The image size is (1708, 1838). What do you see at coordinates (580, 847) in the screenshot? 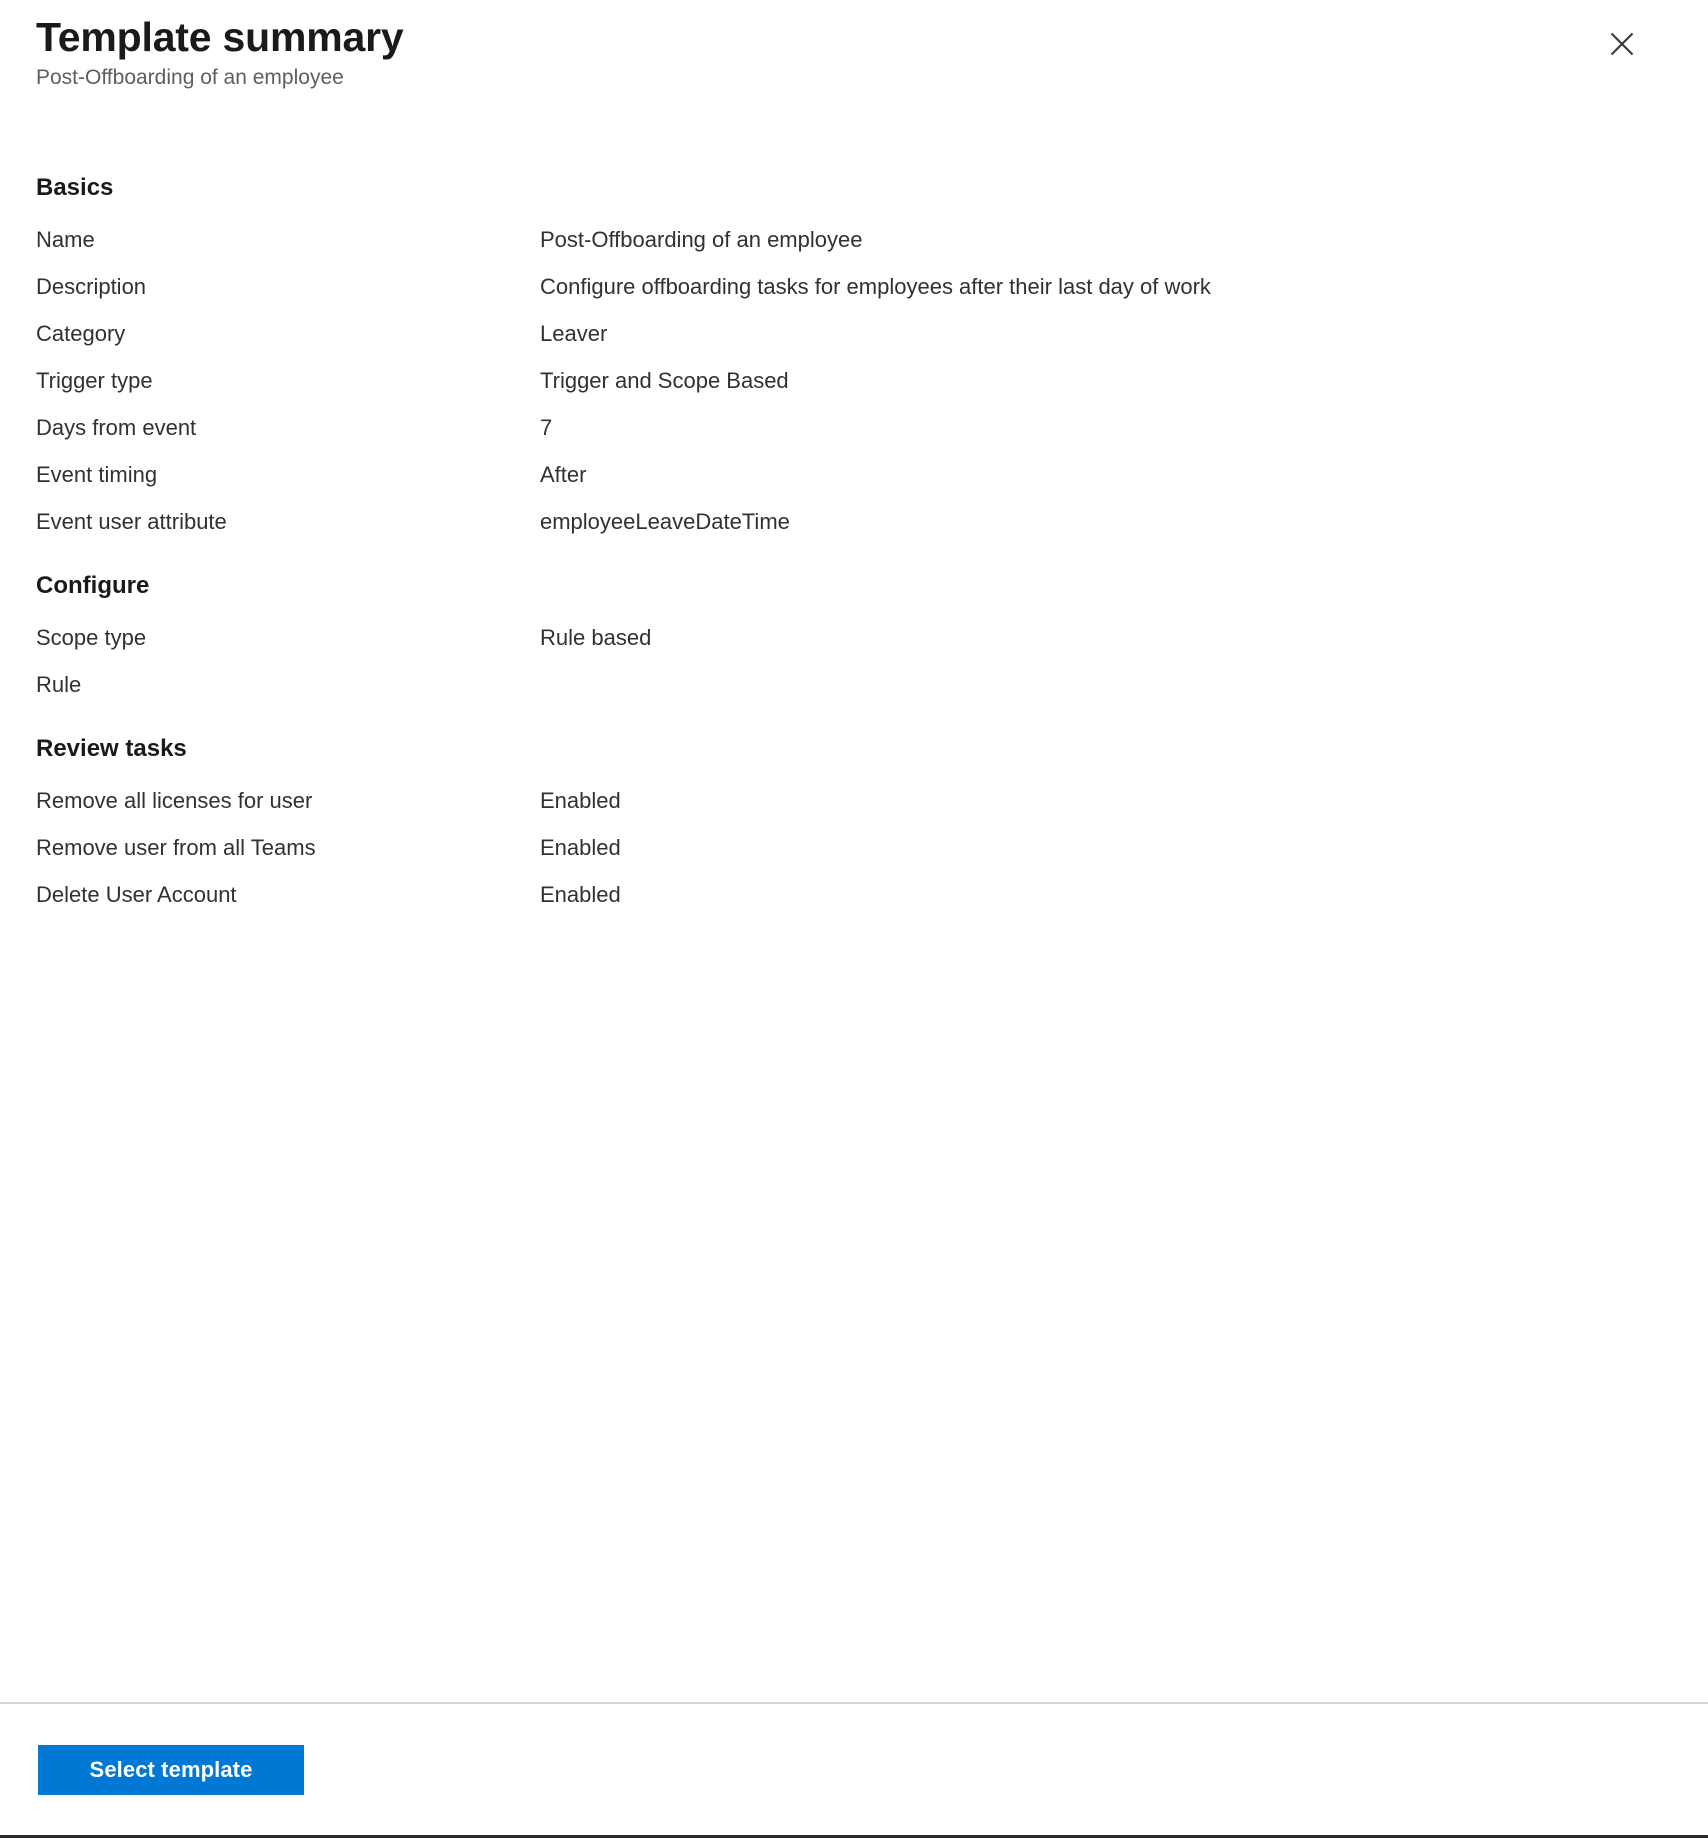
I see `row-value-remove-user-from-teams: Enabled` at bounding box center [580, 847].